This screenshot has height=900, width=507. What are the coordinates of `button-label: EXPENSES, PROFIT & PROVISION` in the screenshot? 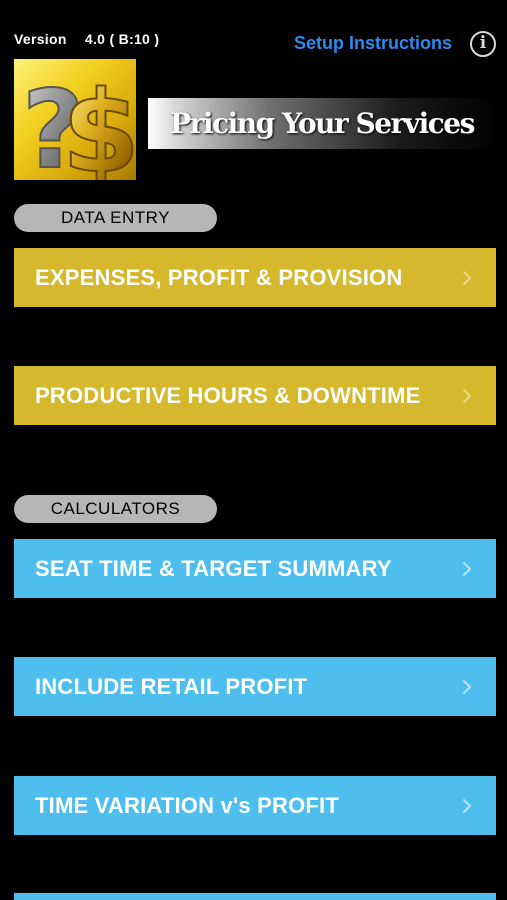 It's located at (219, 277).